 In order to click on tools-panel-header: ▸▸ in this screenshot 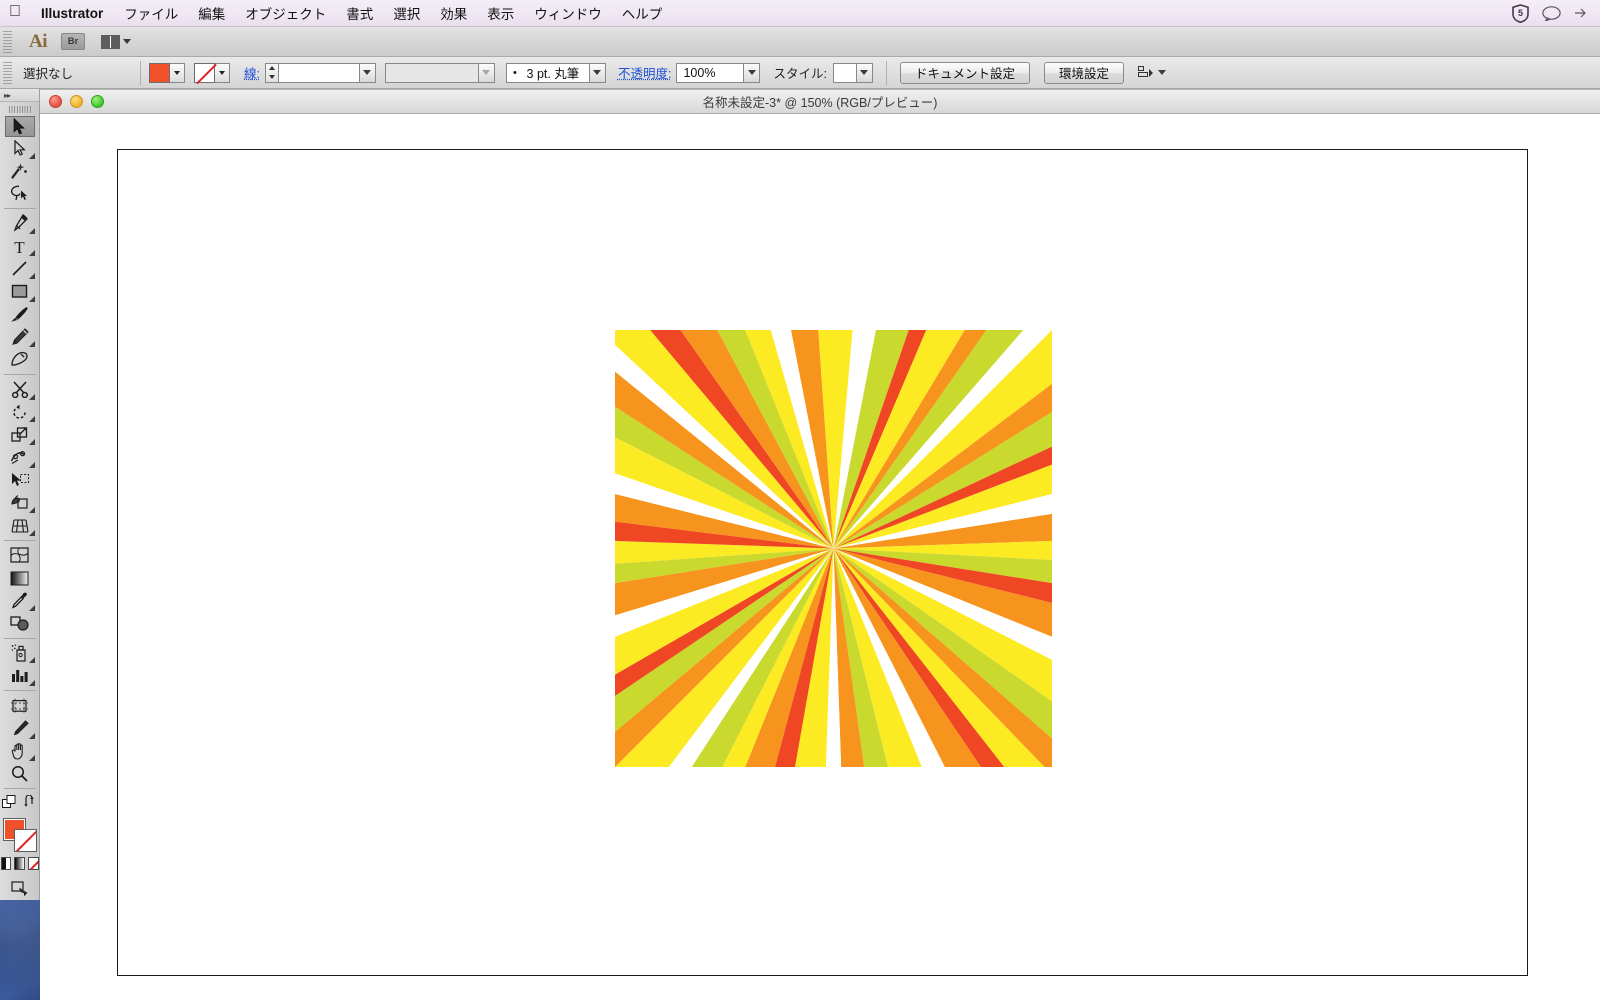, I will do `click(19, 96)`.